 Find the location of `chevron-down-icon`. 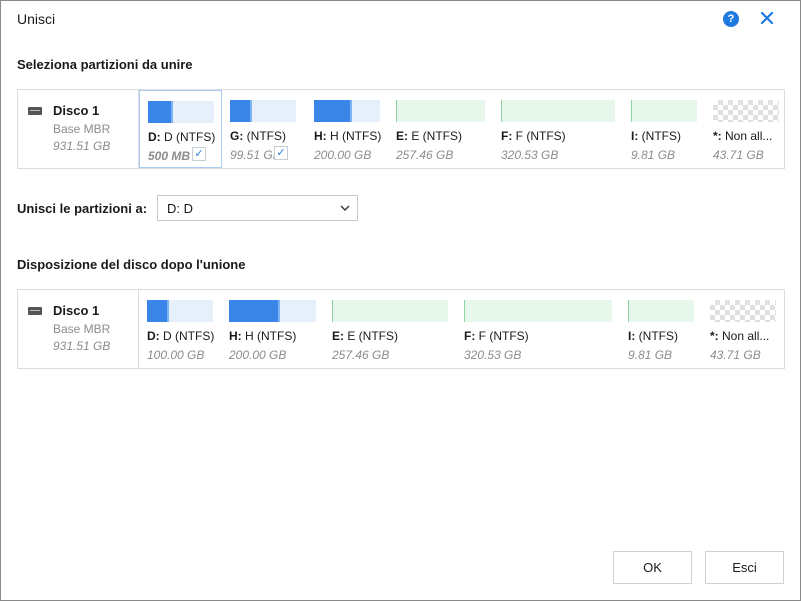

chevron-down-icon is located at coordinates (345, 208).